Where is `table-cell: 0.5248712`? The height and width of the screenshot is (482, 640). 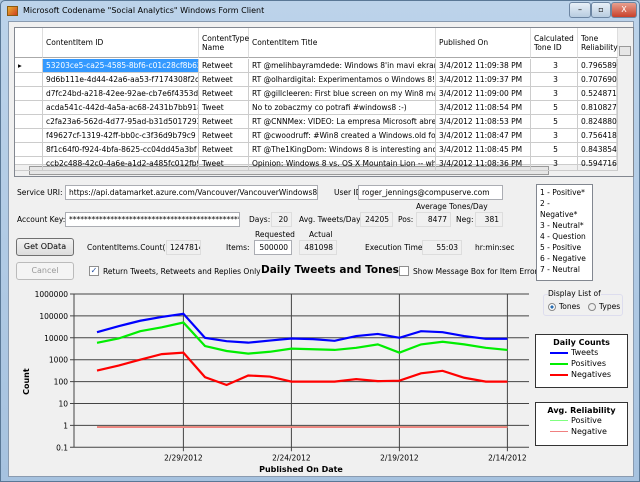
table-cell: 0.5248712 is located at coordinates (598, 94).